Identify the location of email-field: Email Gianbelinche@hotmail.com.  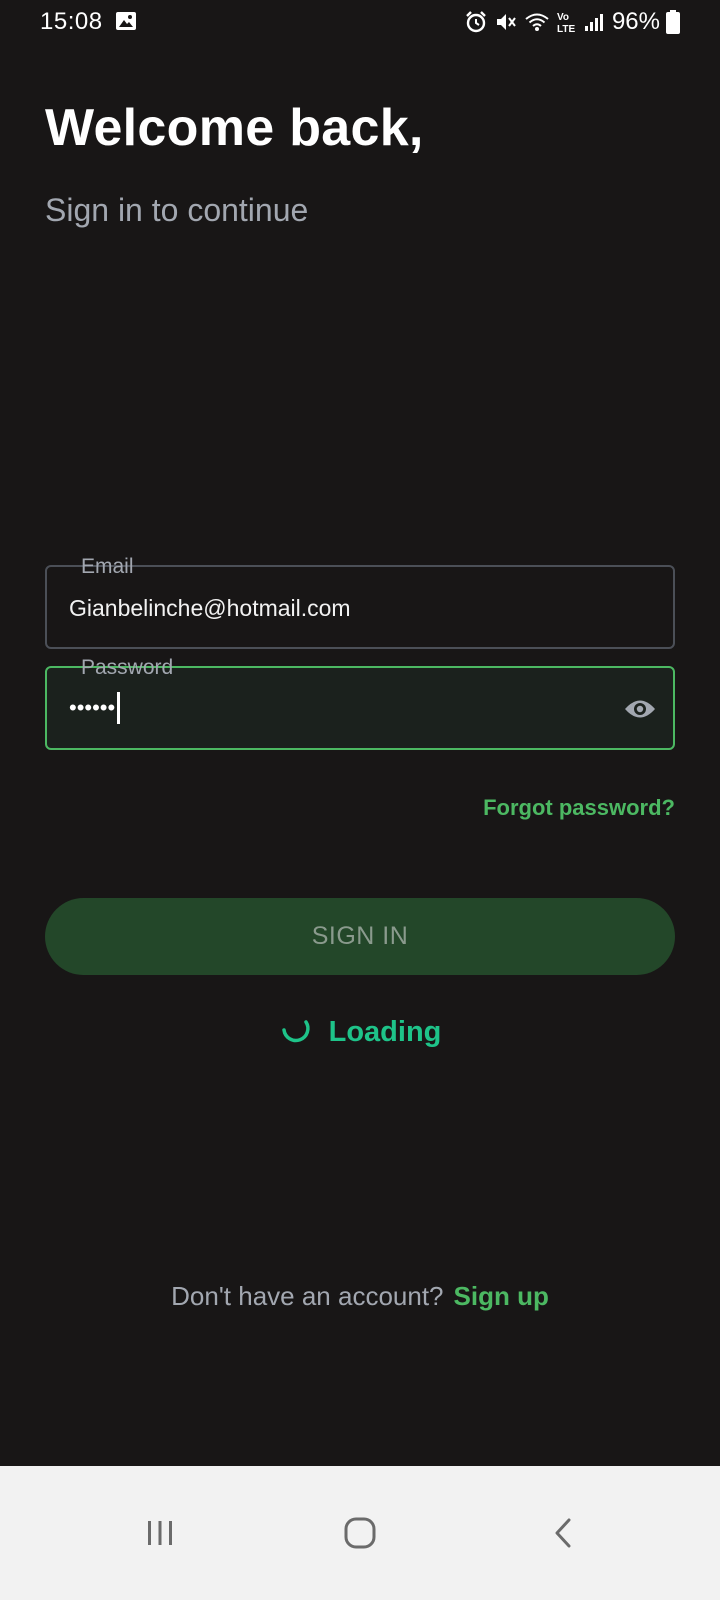
(360, 602).